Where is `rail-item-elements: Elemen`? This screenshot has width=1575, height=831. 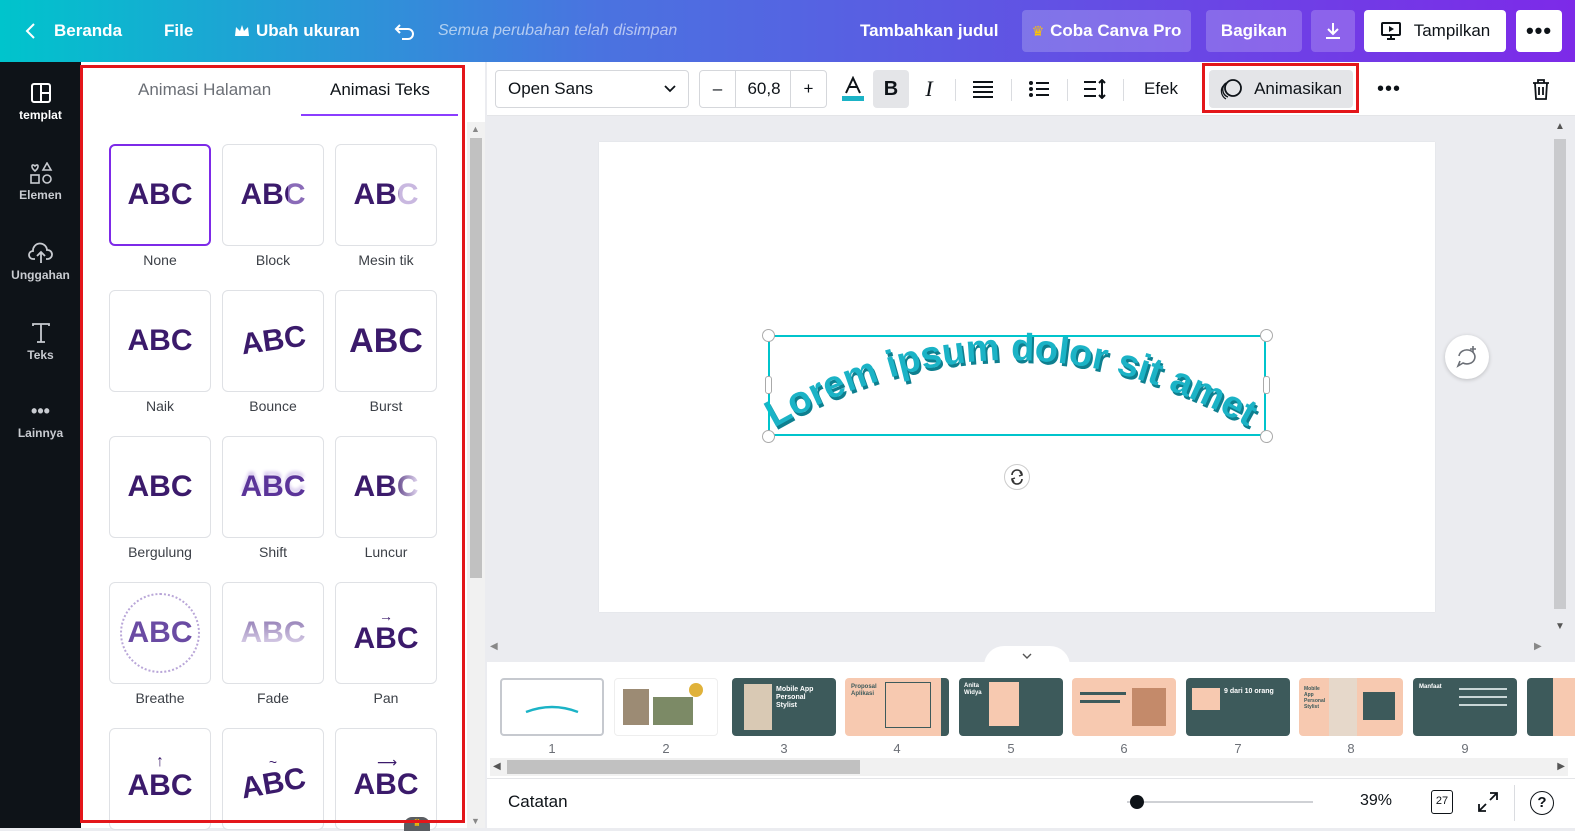
rail-item-elements: Elemen is located at coordinates (40, 182).